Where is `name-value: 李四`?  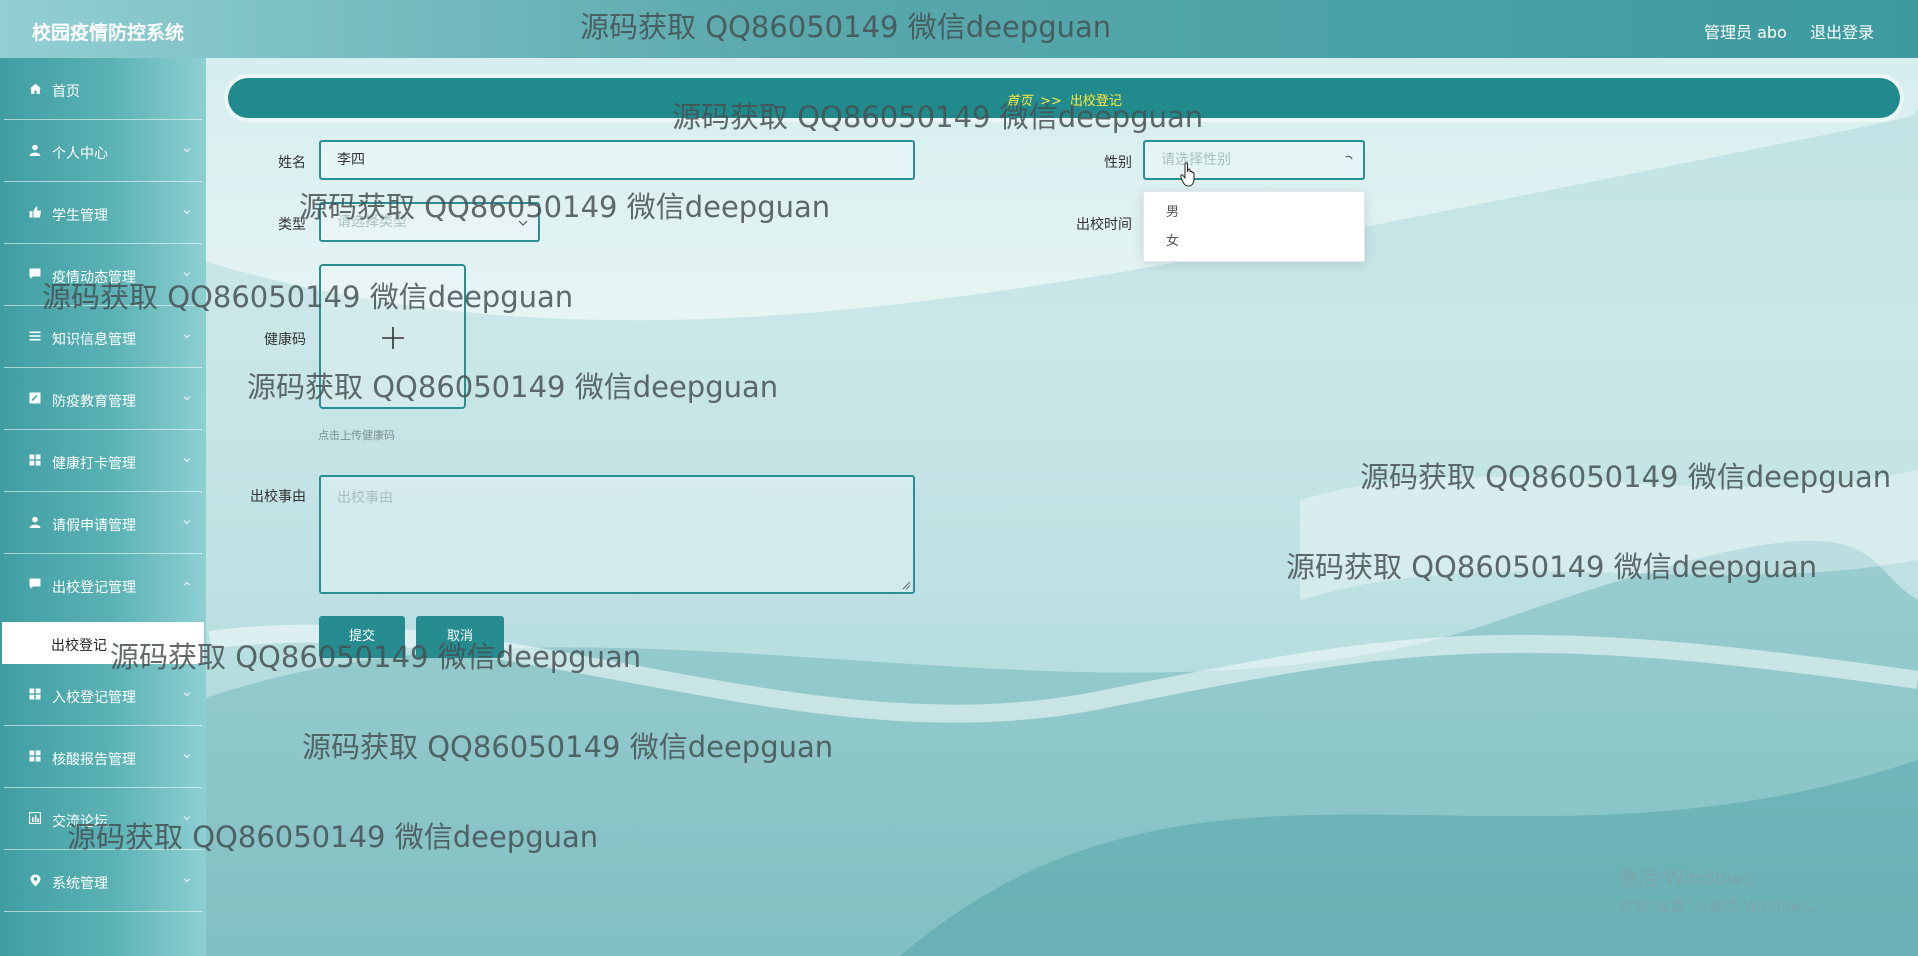
name-value: 李四 is located at coordinates (351, 160).